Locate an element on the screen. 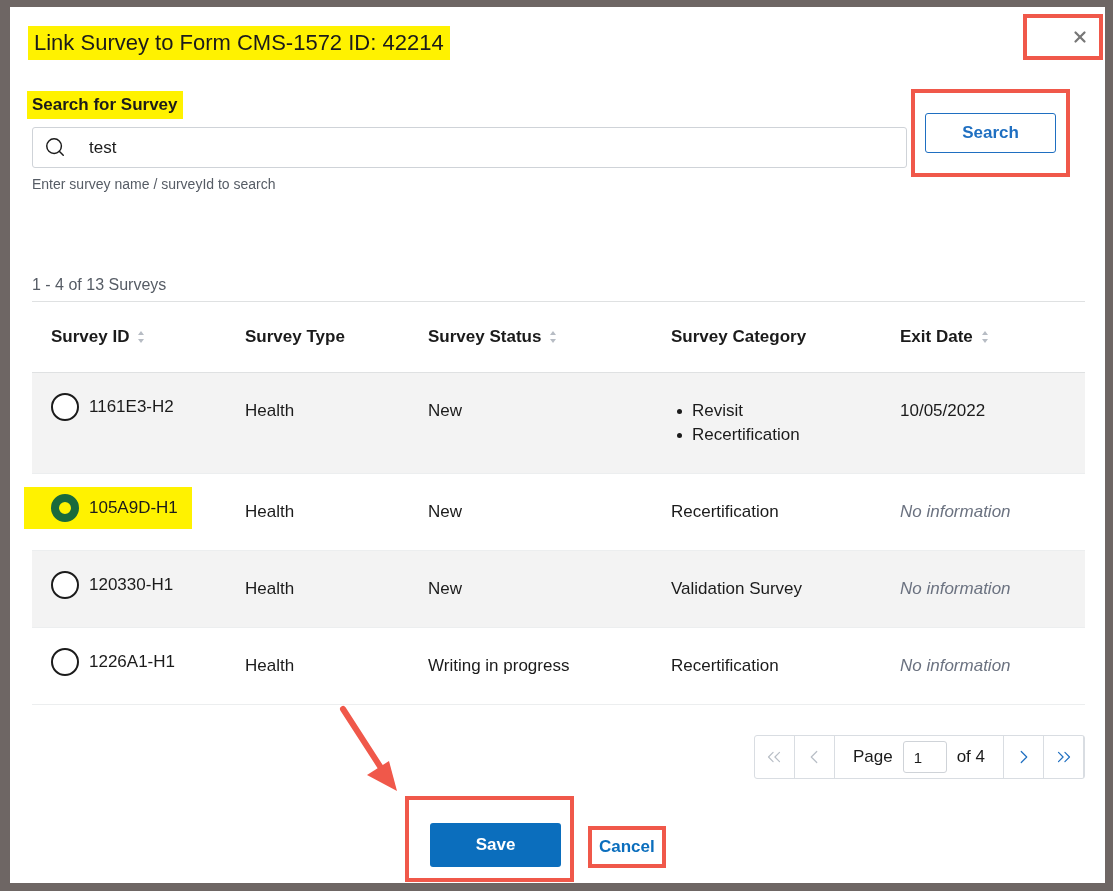  table-cell-text: 10/05/2022 is located at coordinates (943, 411).